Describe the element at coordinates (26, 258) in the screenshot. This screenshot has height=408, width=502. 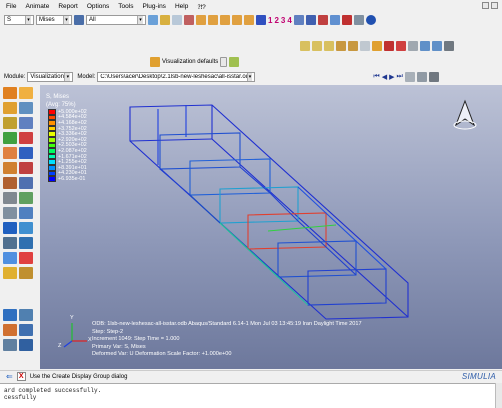
I see `xy-plot-icon` at that location.